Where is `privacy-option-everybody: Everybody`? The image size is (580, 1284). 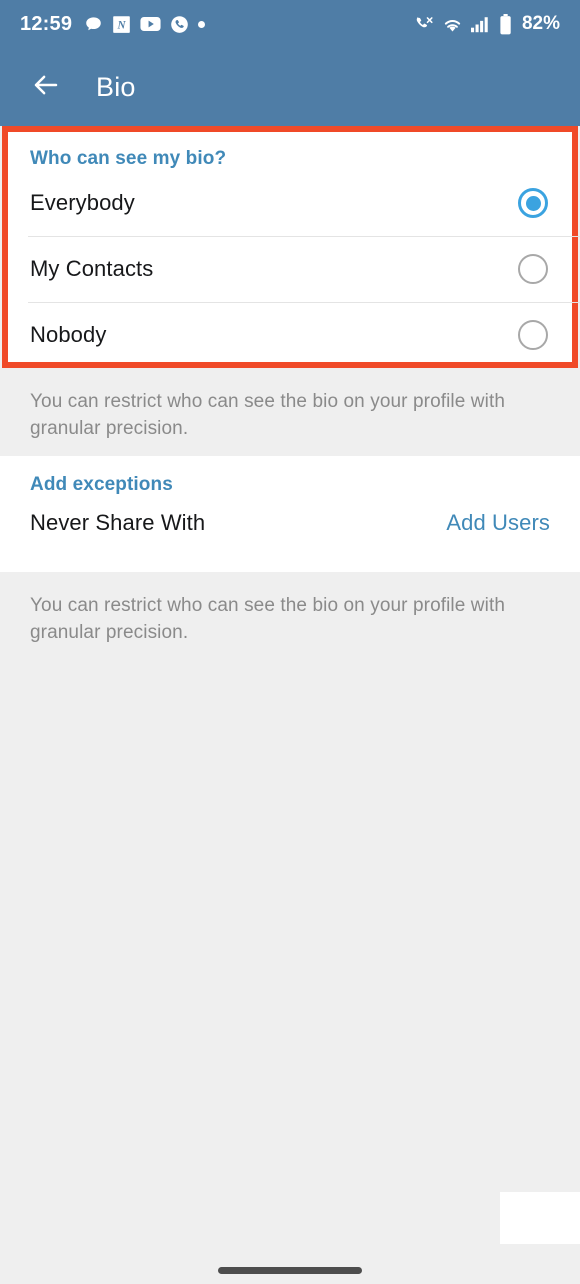
privacy-option-everybody: Everybody is located at coordinates (290, 203).